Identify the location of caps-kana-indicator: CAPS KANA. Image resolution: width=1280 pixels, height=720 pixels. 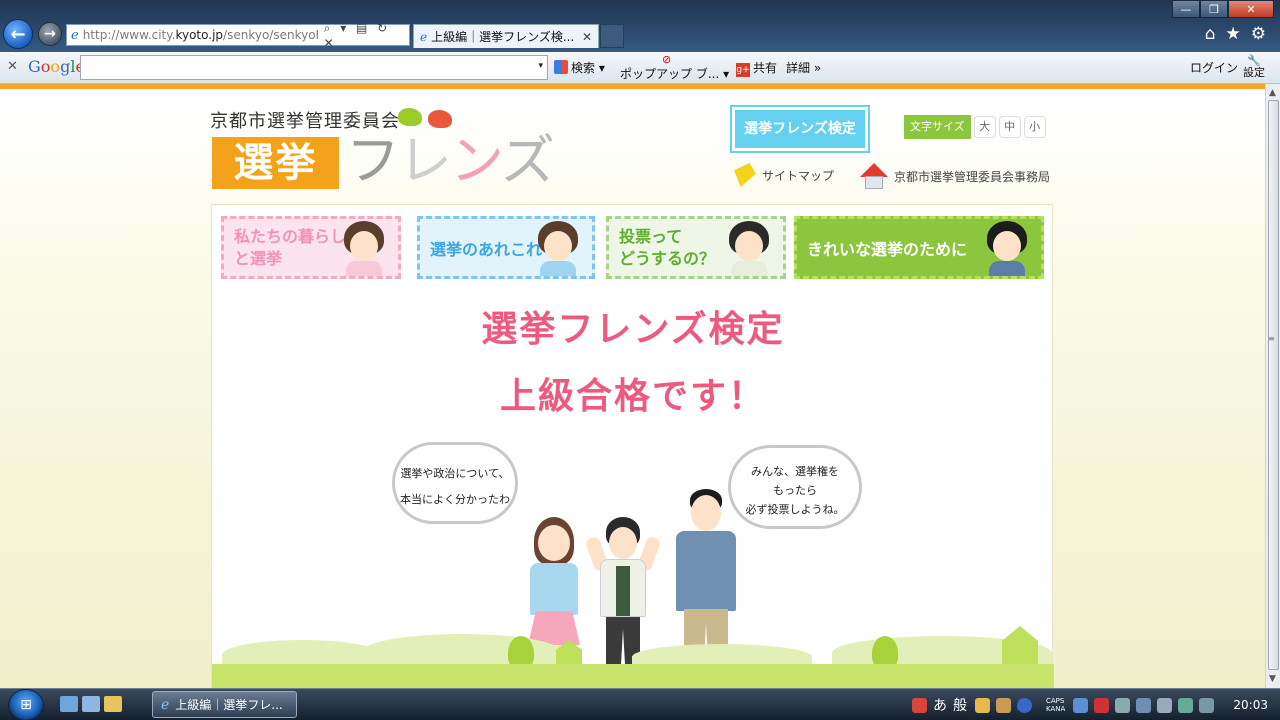
(1056, 705).